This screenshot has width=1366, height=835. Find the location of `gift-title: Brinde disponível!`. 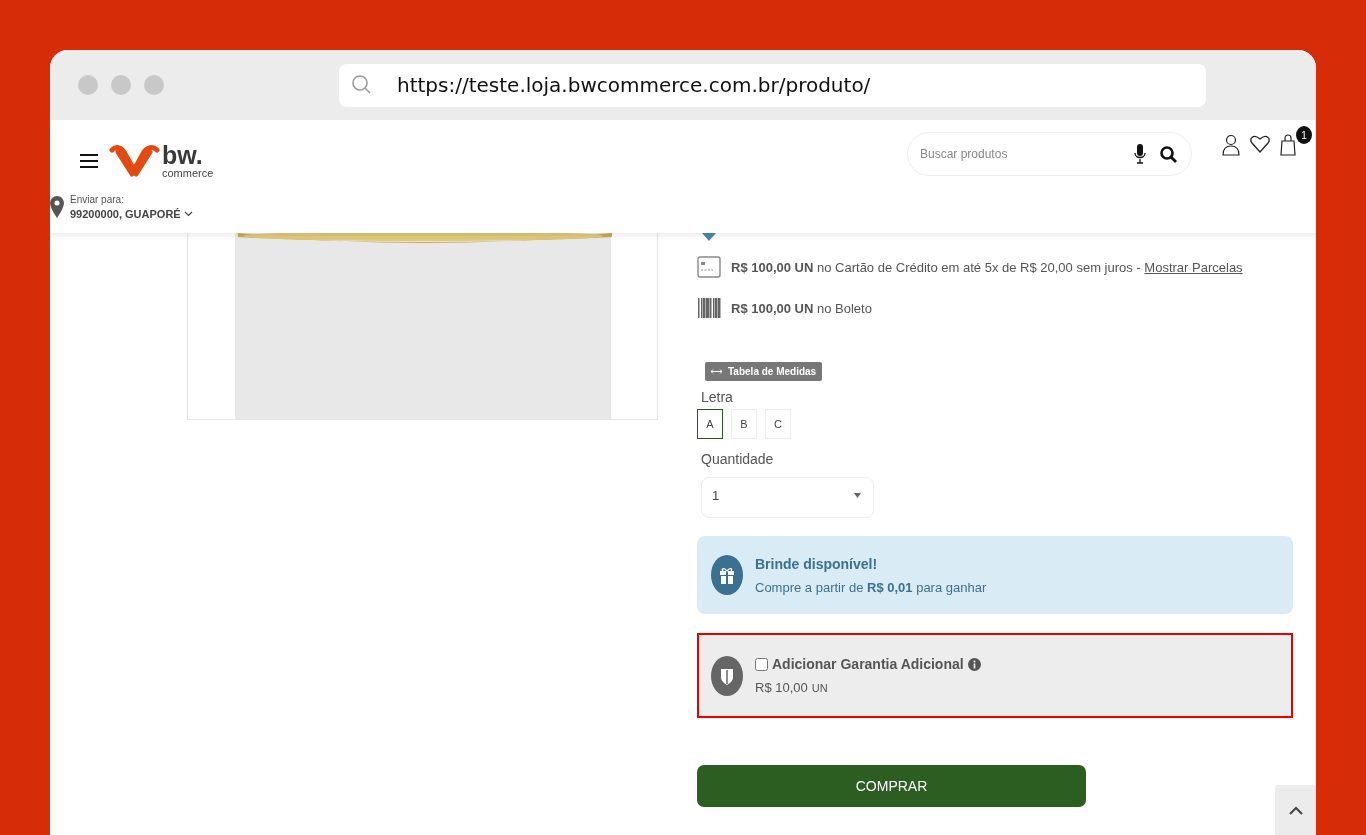

gift-title: Brinde disponível! is located at coordinates (817, 563).